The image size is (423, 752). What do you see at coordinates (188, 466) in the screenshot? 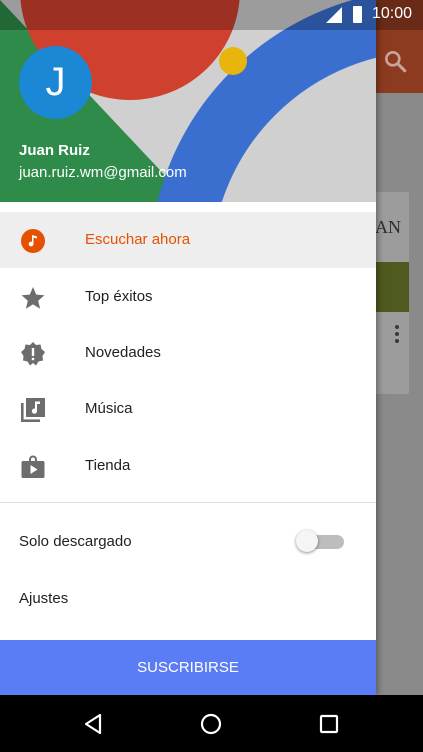
I see `nav-item-shop: Tienda` at bounding box center [188, 466].